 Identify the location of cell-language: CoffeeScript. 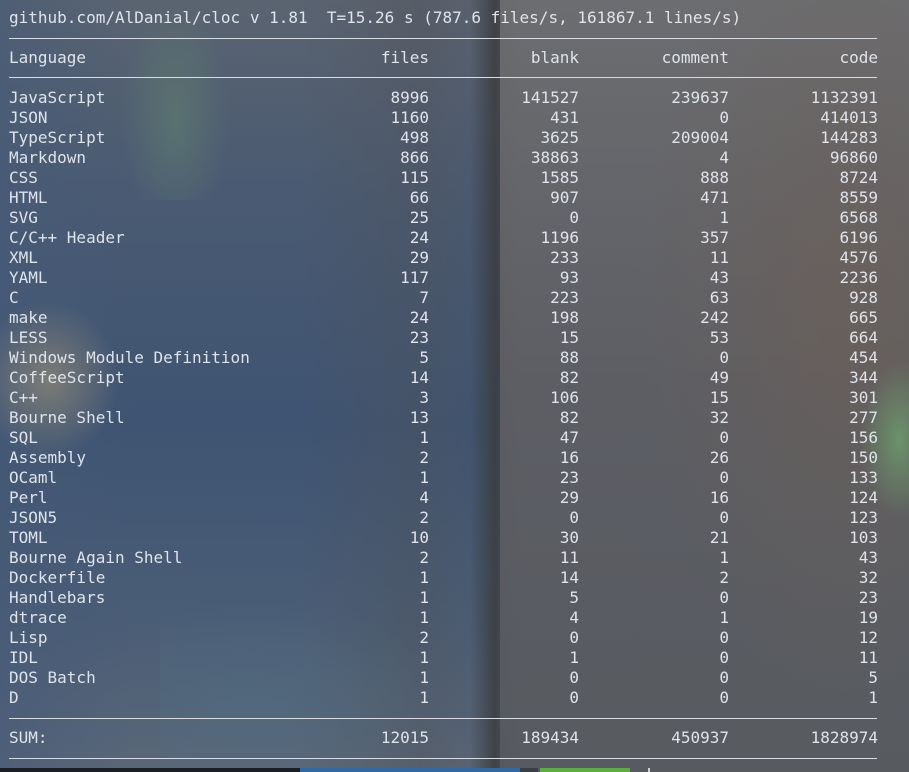
(67, 377).